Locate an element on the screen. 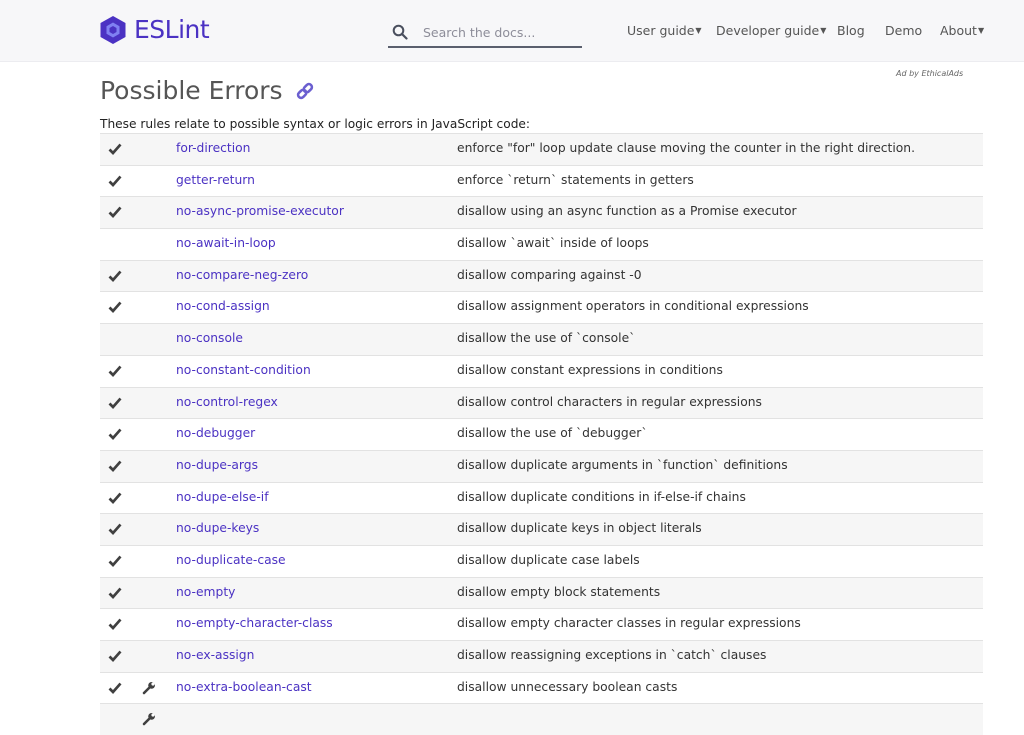 This screenshot has height=735, width=1024. nav-about: About▼ is located at coordinates (962, 31).